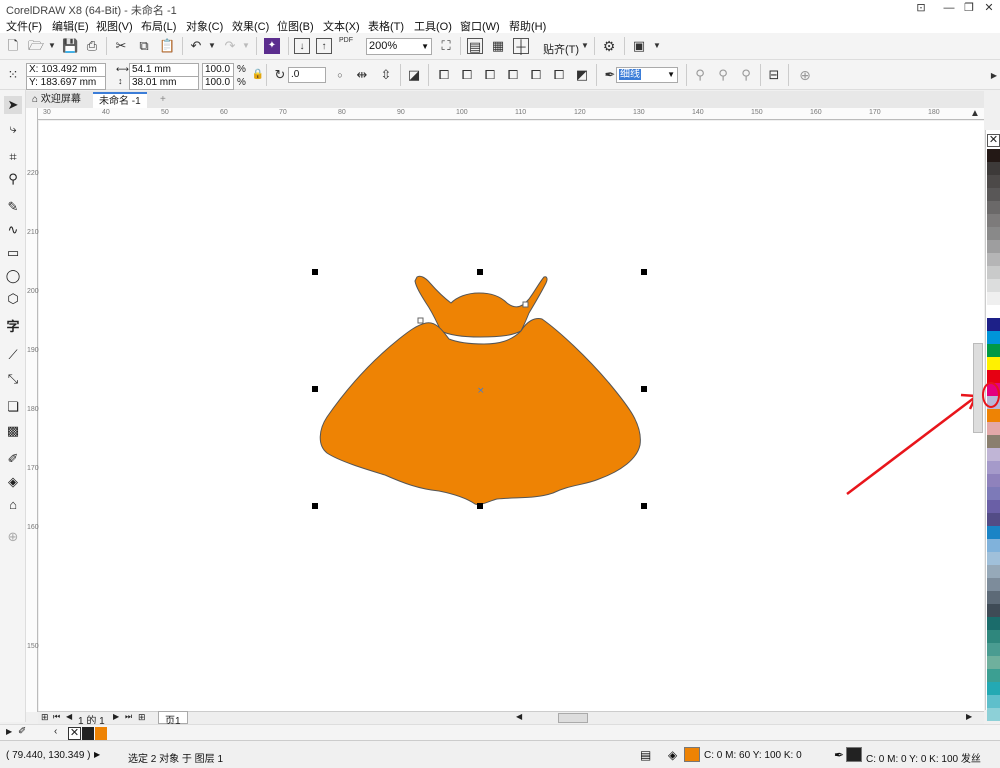 The height and width of the screenshot is (768, 1000). I want to click on fill-color-swatch, so click(692, 754).